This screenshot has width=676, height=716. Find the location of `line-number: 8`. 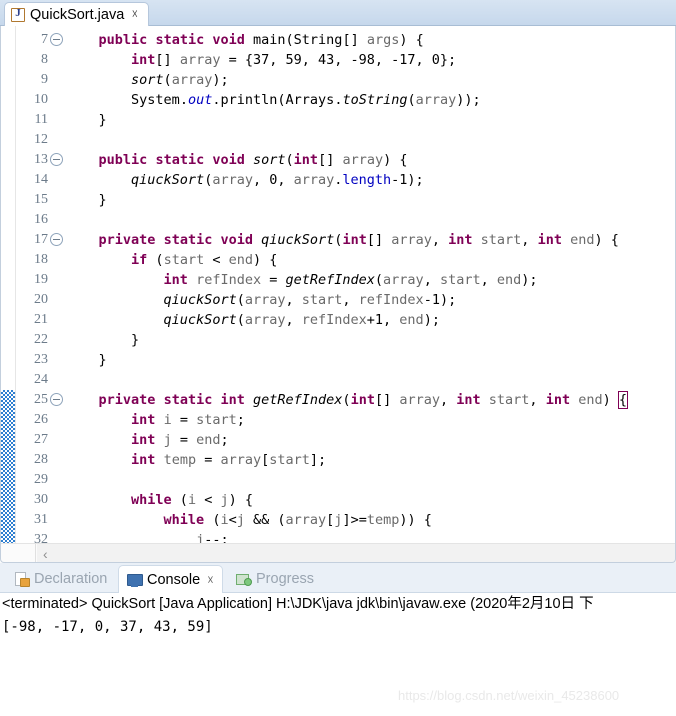

line-number: 8 is located at coordinates (44, 59).